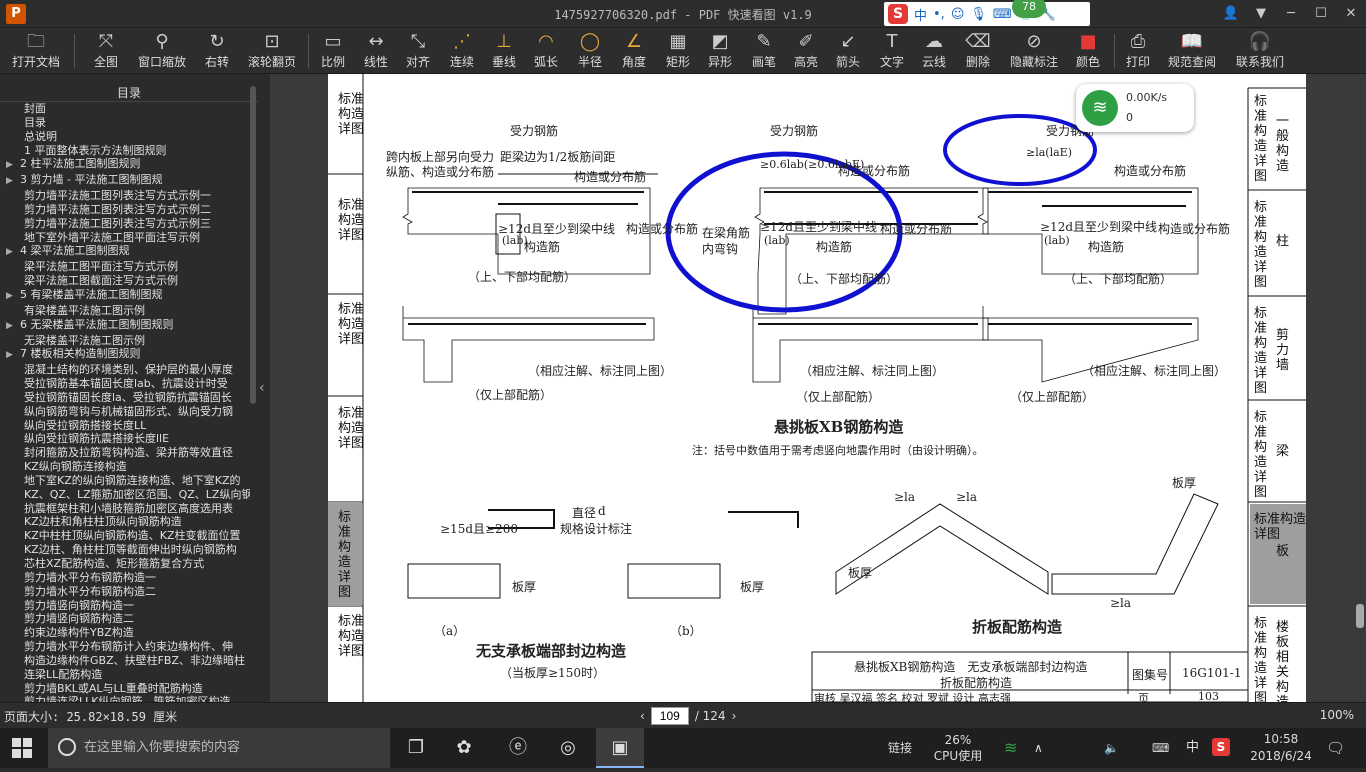 Image resolution: width=1366 pixels, height=772 pixels. I want to click on highlight-button: ✐ 高亮, so click(806, 51).